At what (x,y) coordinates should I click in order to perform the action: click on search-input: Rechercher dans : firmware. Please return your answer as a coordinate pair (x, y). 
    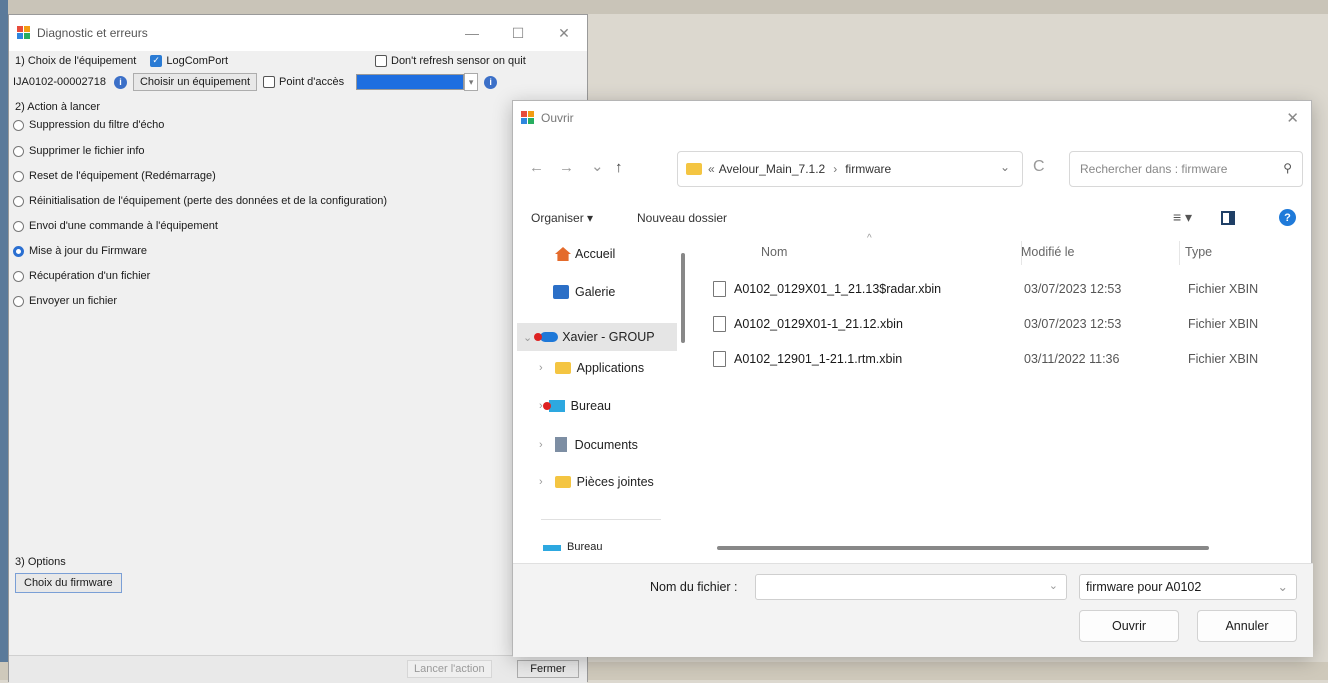
    Looking at the image, I should click on (1153, 169).